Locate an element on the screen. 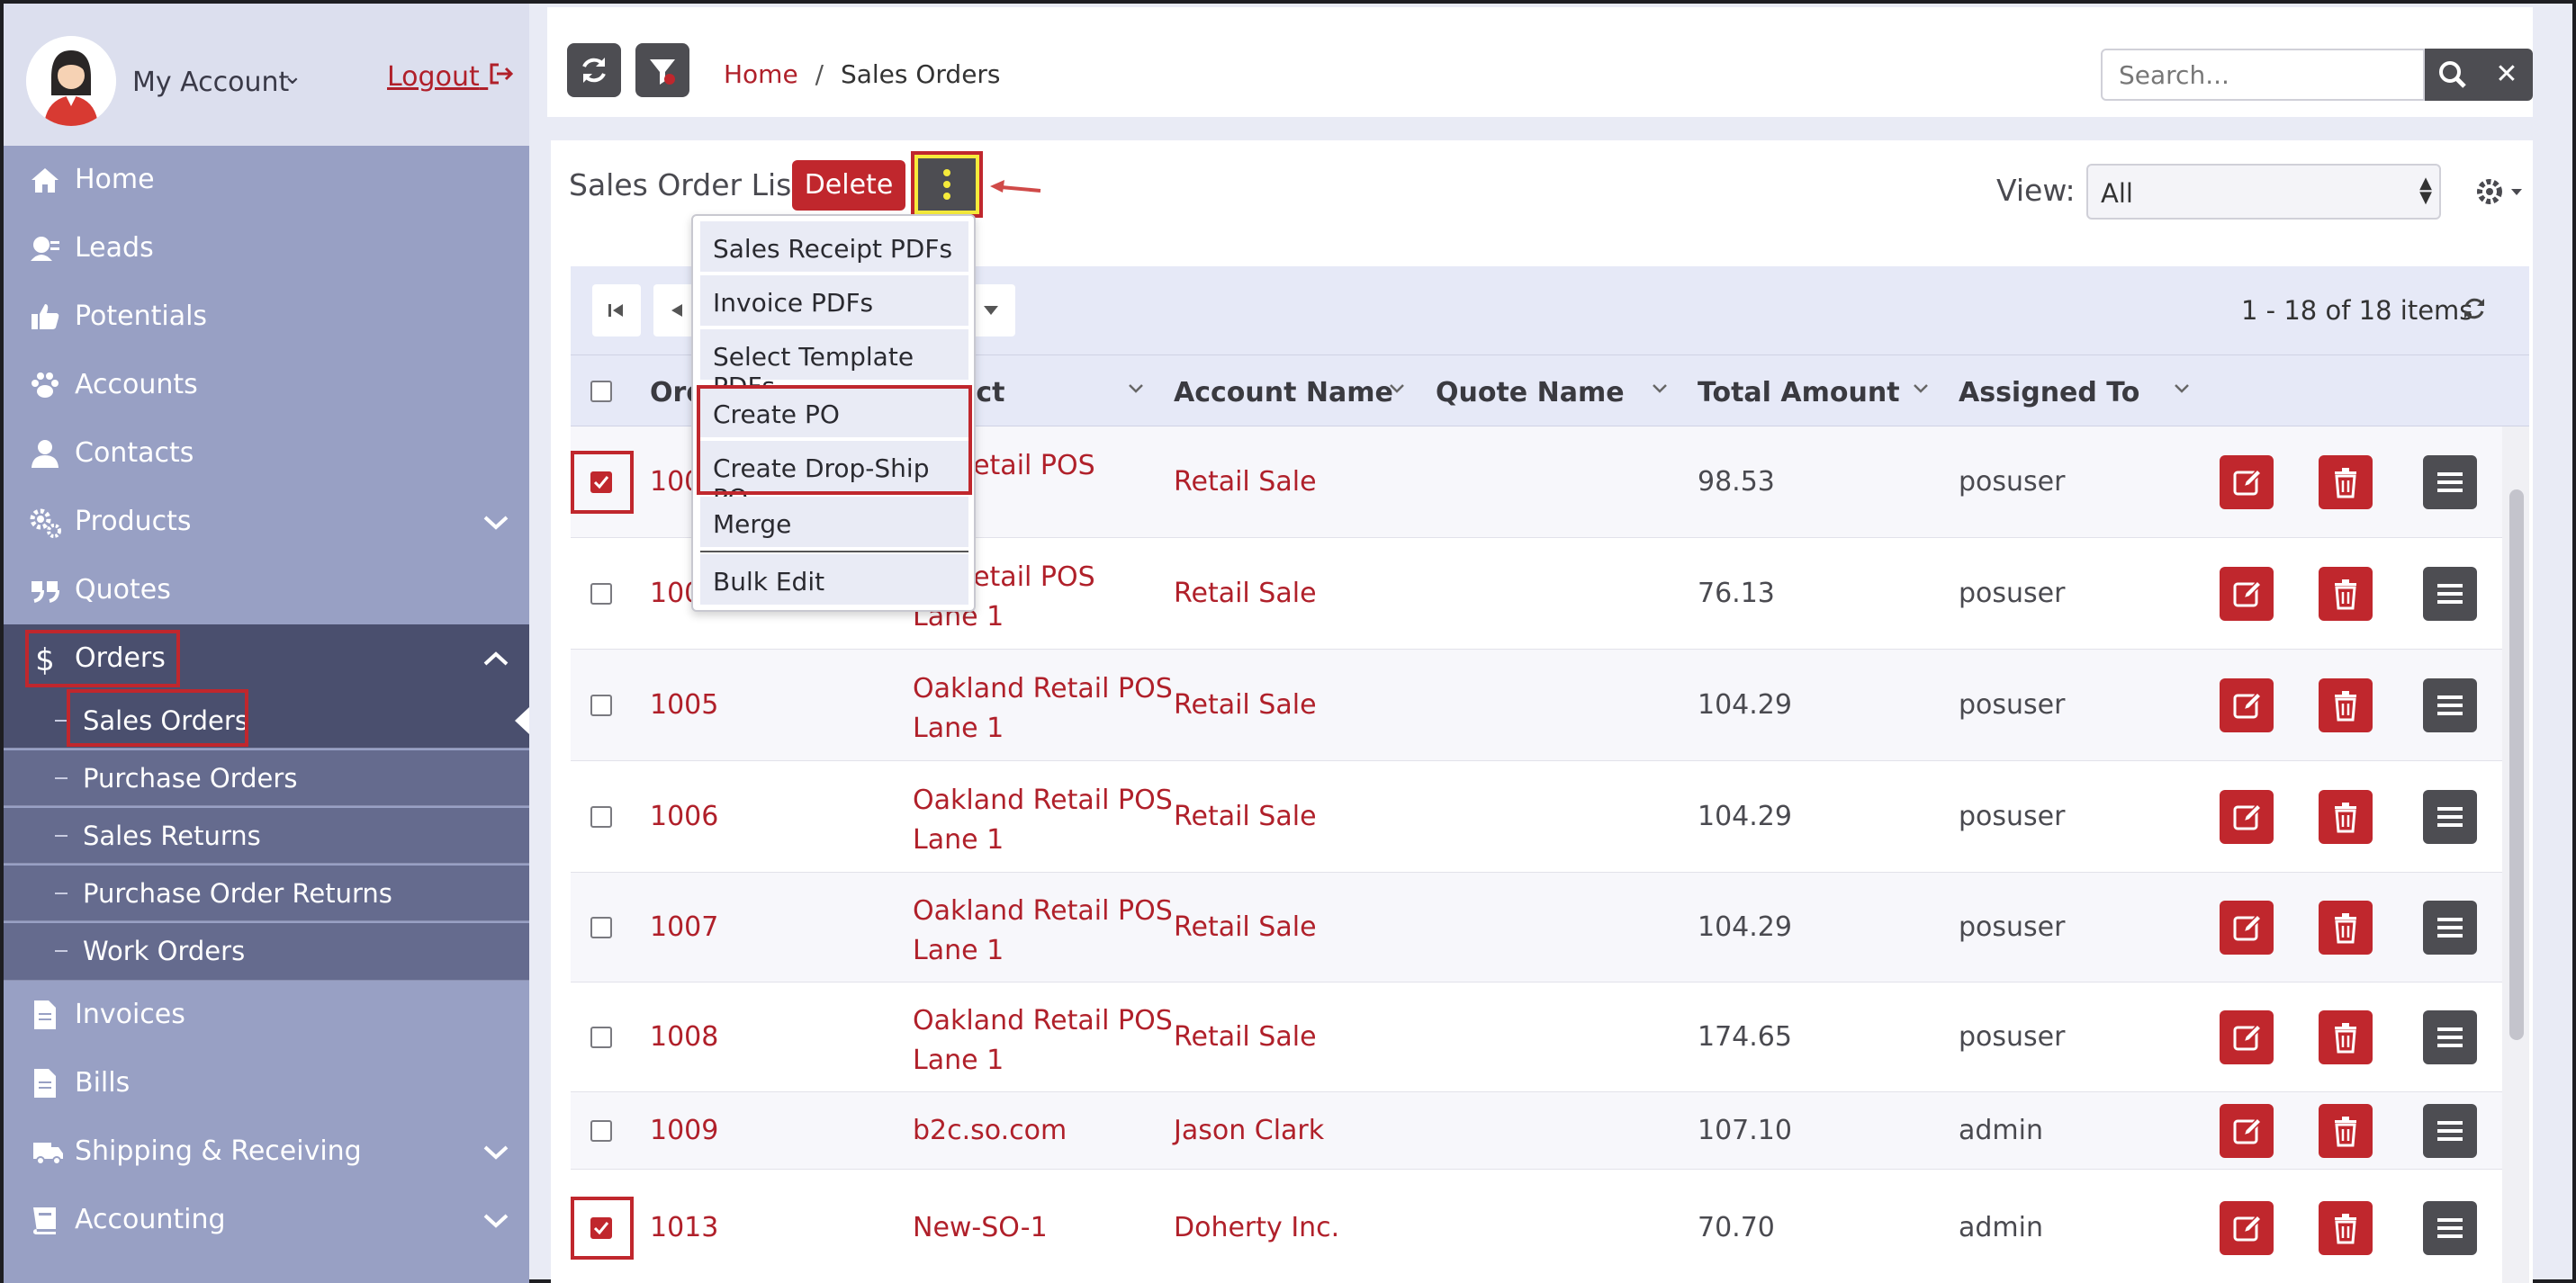 The width and height of the screenshot is (2576, 1283). logout-link: Logout is located at coordinates (451, 77).